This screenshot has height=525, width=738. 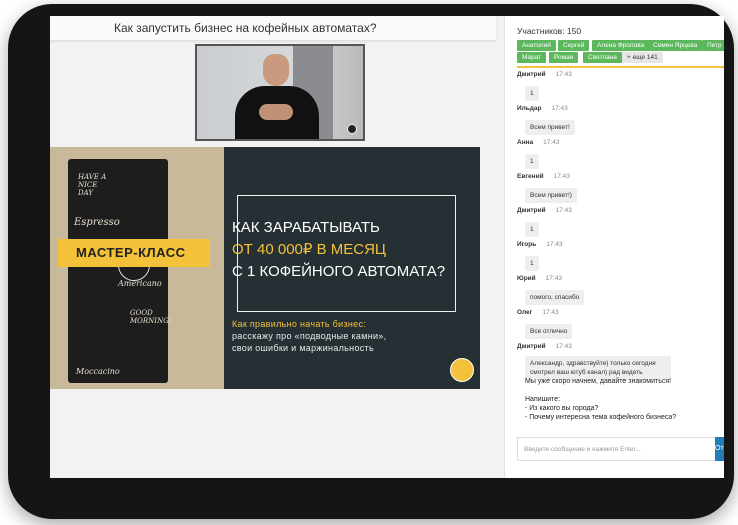 What do you see at coordinates (532, 57) in the screenshot?
I see `participant-tag: Марат` at bounding box center [532, 57].